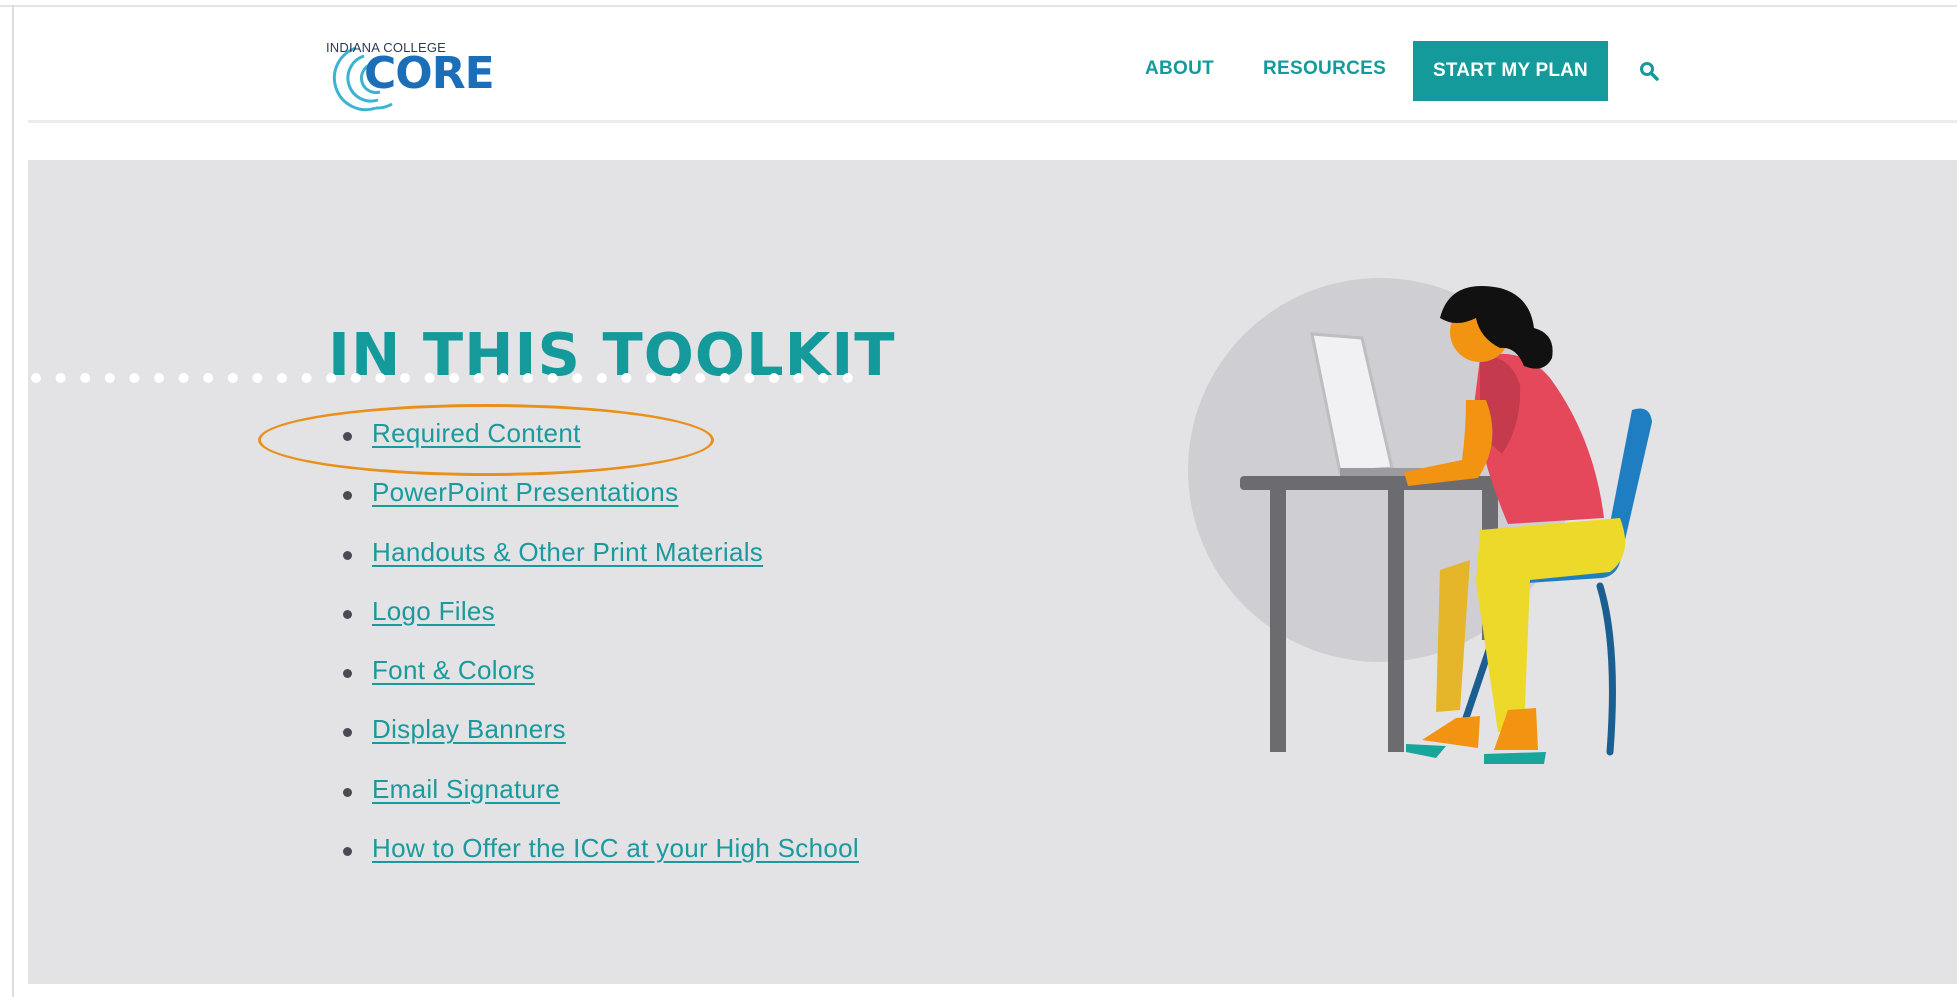  I want to click on list-item: Handouts & Other Print Materials, so click(601, 566).